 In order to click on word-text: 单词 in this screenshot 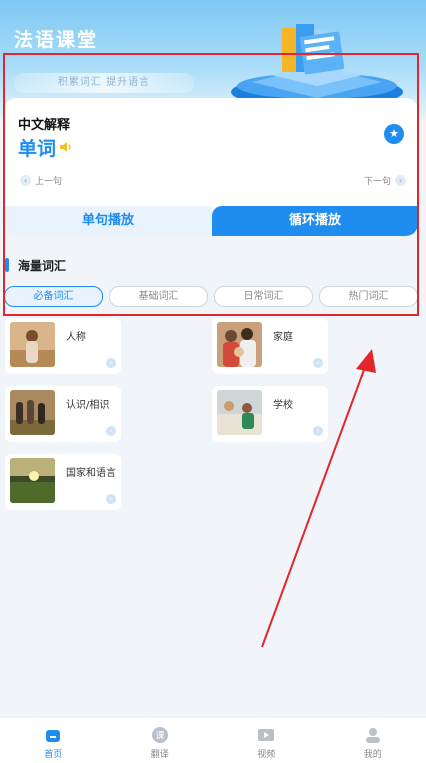, I will do `click(37, 149)`.